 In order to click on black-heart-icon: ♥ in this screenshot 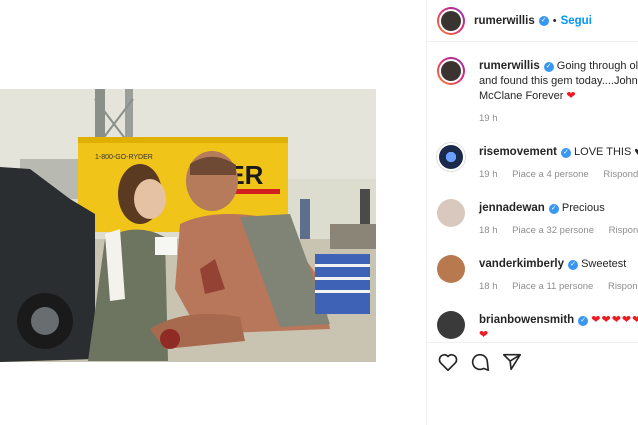, I will do `click(636, 152)`.